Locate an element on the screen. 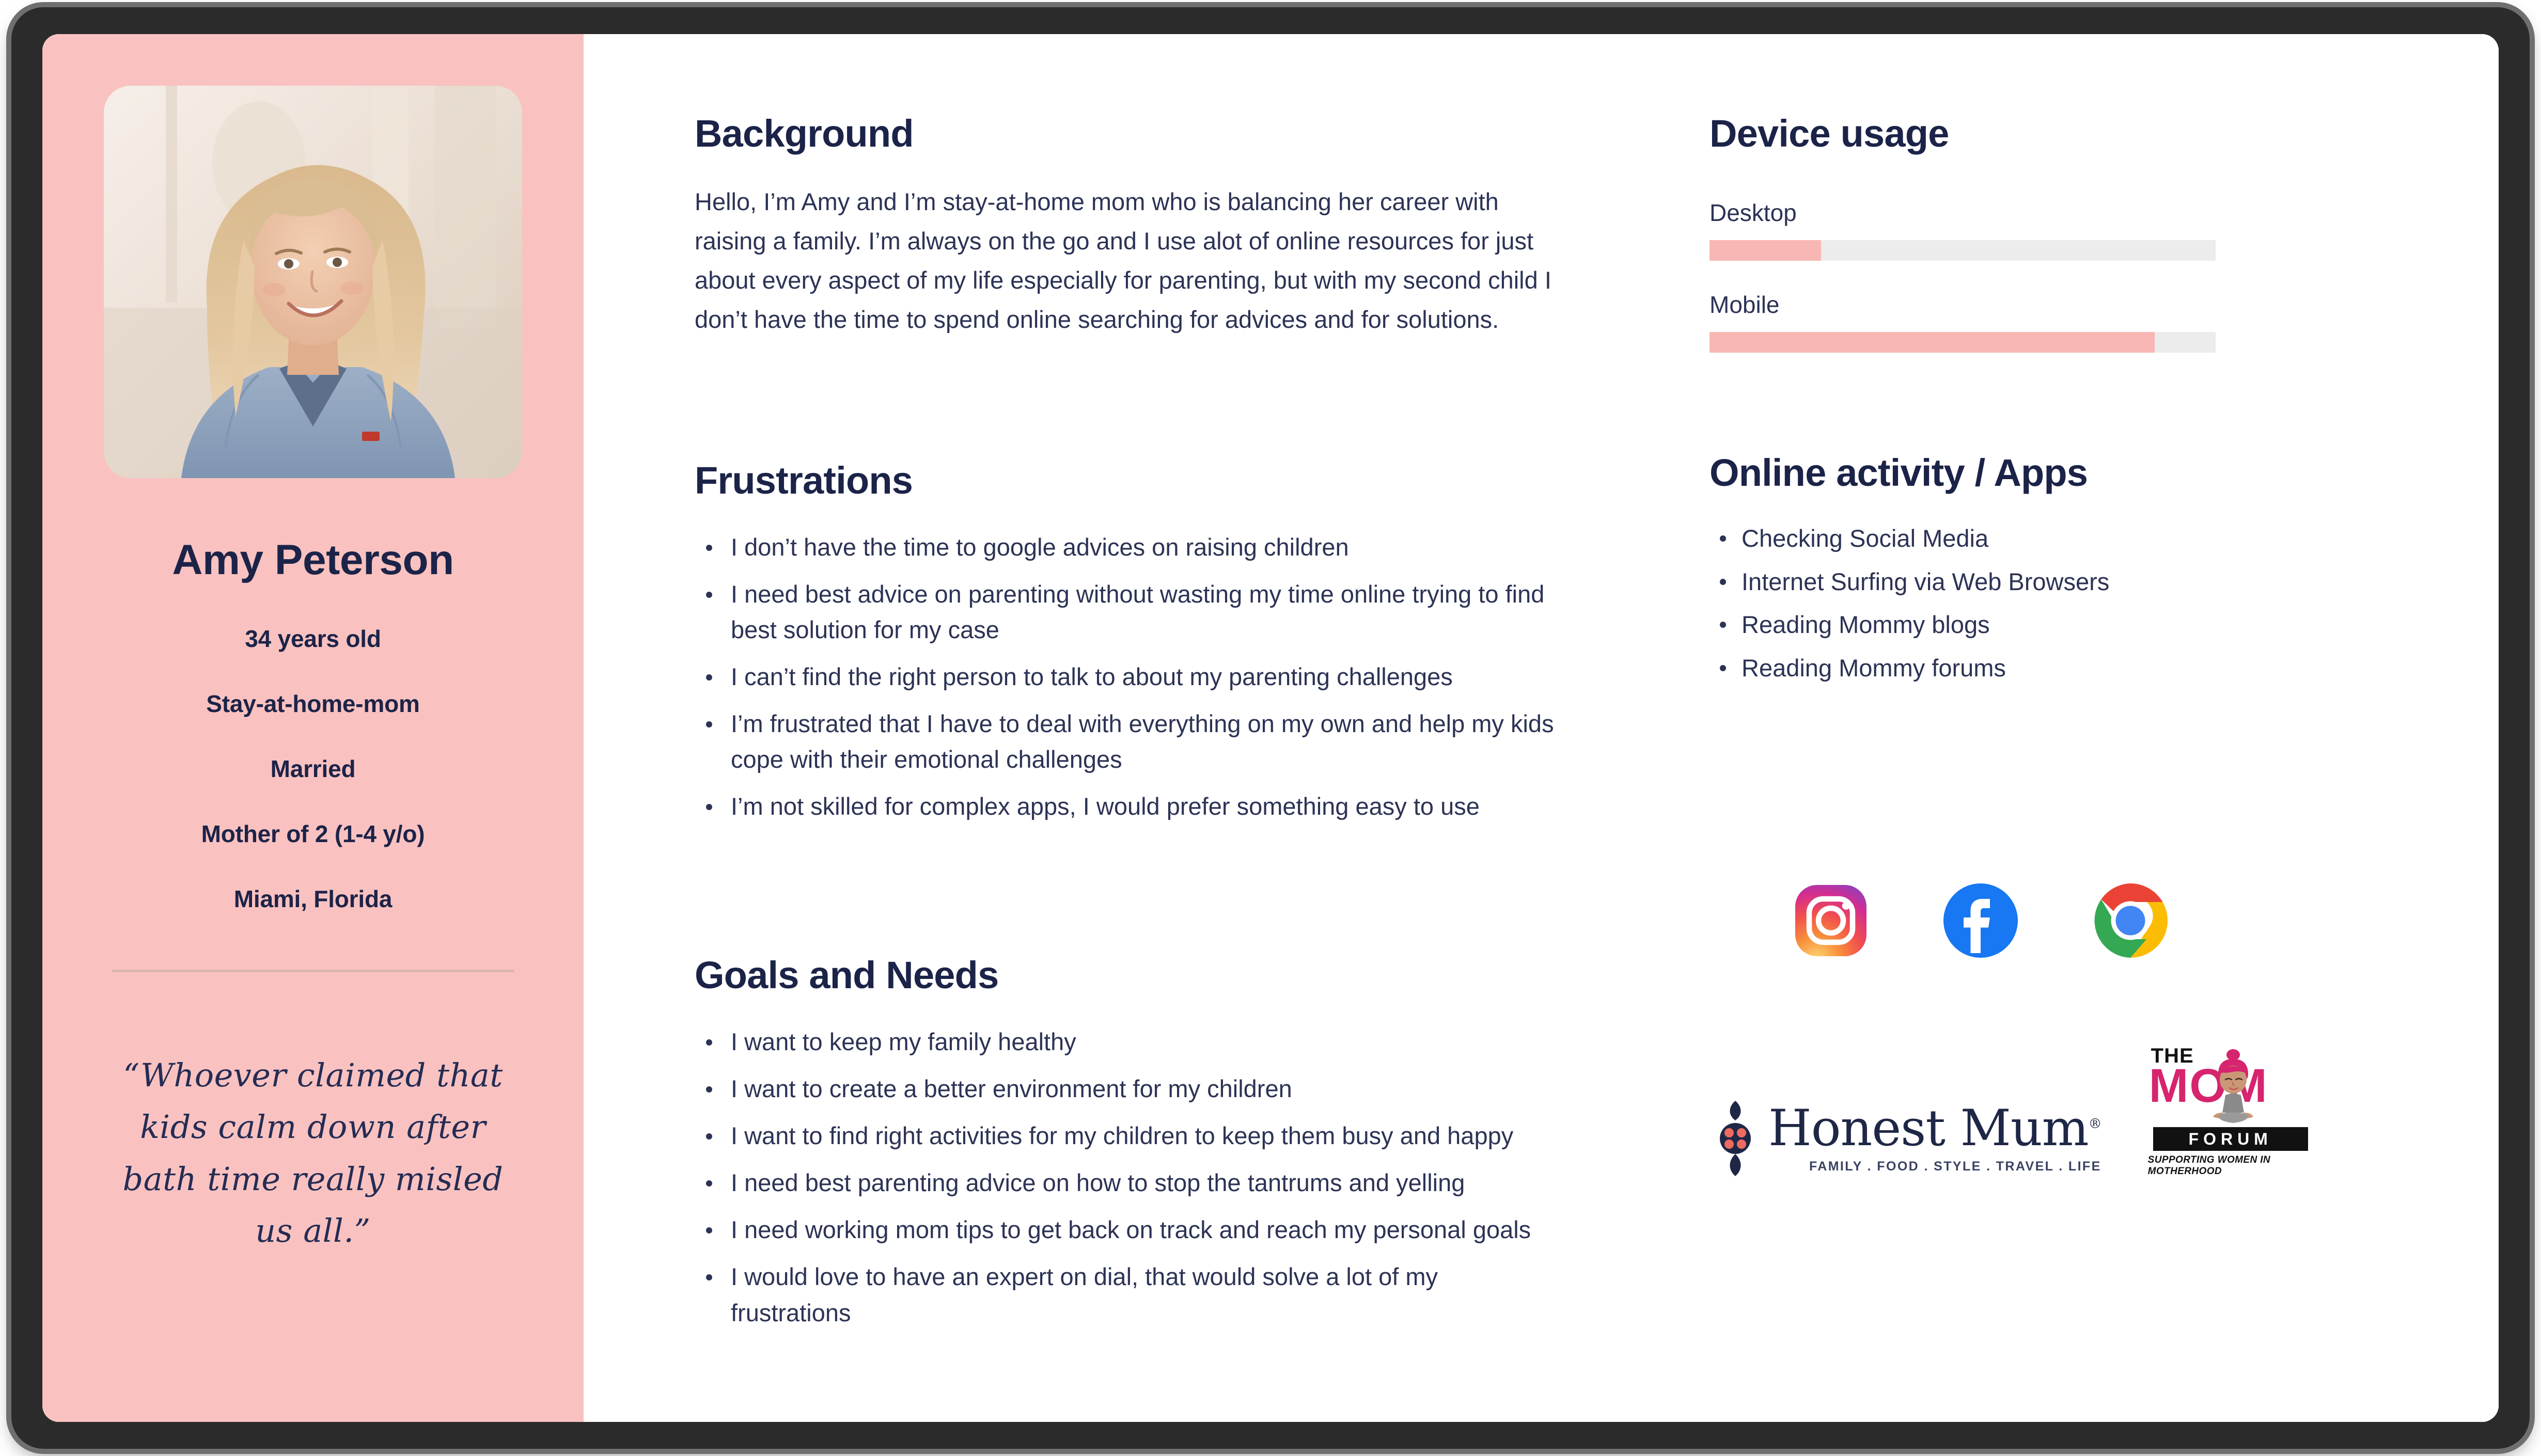 This screenshot has height=1456, width=2541. avatar-photo-icon is located at coordinates (313, 282).